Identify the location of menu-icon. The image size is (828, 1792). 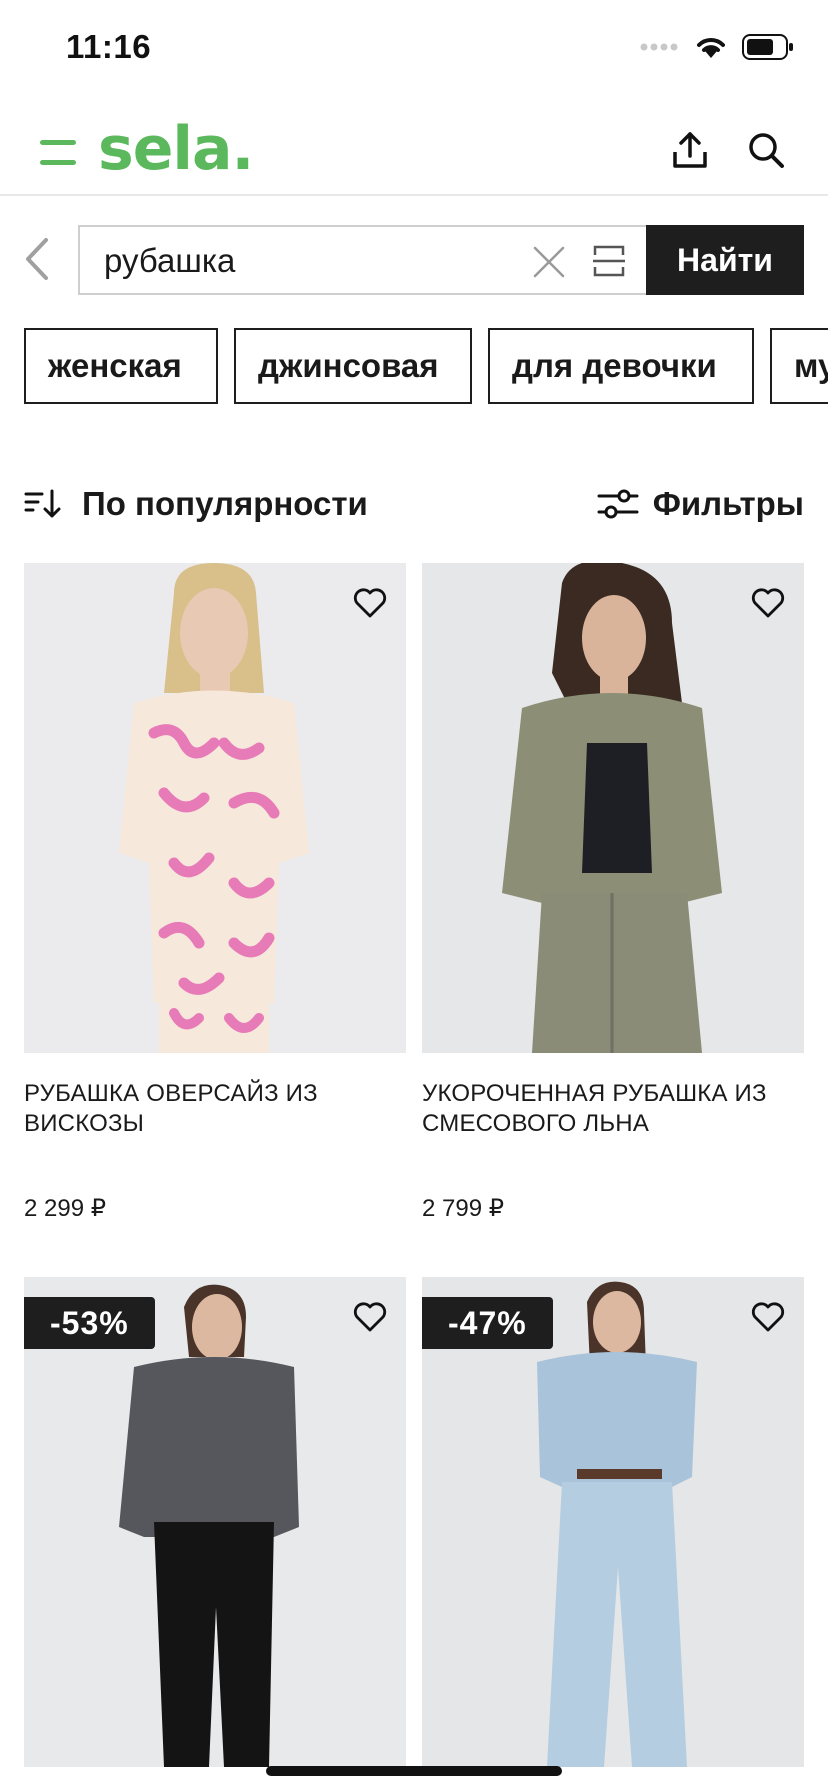
(58, 151).